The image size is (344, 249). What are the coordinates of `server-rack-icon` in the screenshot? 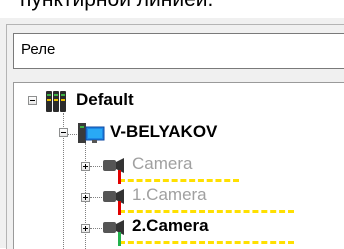 It's located at (56, 101).